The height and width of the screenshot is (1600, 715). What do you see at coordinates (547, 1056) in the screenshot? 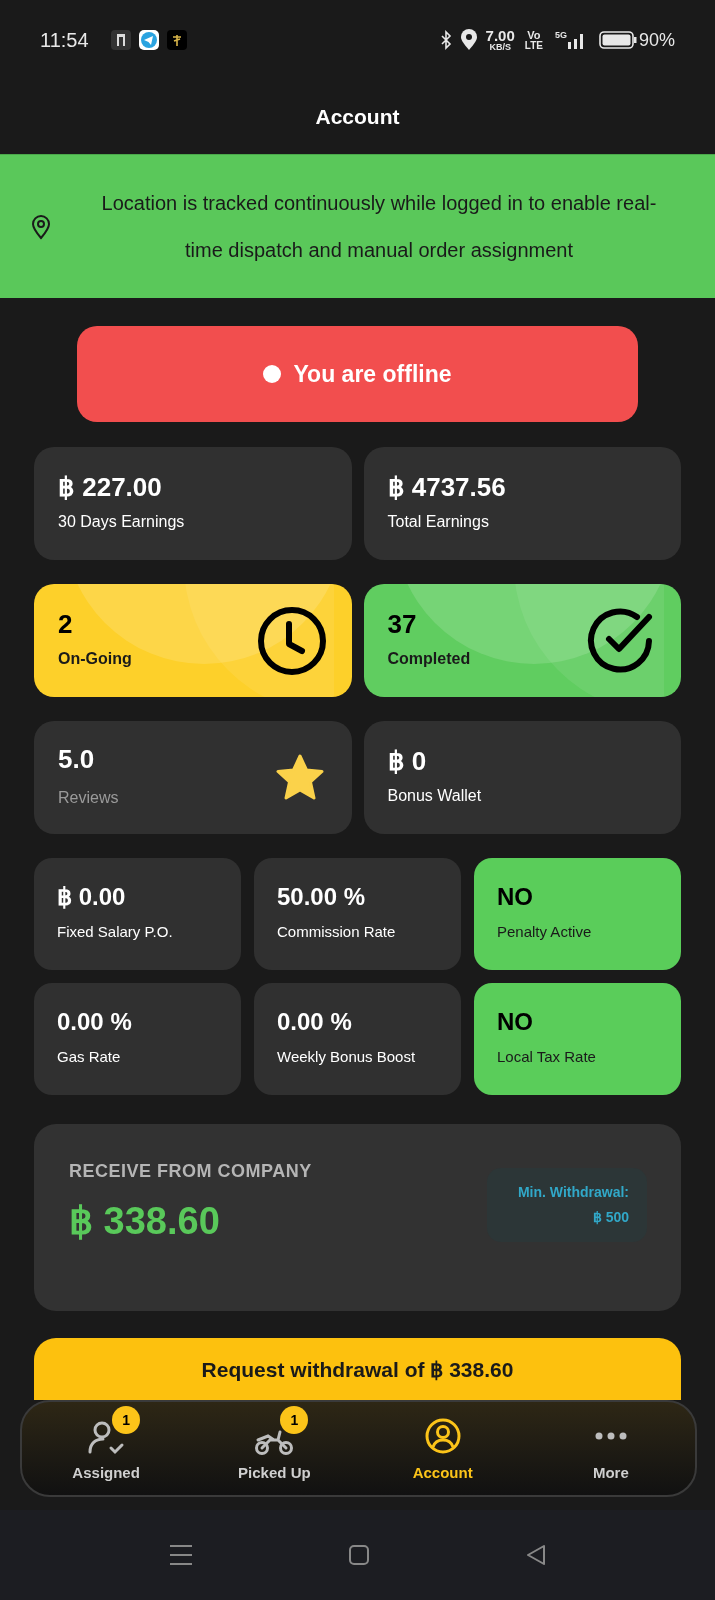
I see `stat-label: Local Tax Rate` at bounding box center [547, 1056].